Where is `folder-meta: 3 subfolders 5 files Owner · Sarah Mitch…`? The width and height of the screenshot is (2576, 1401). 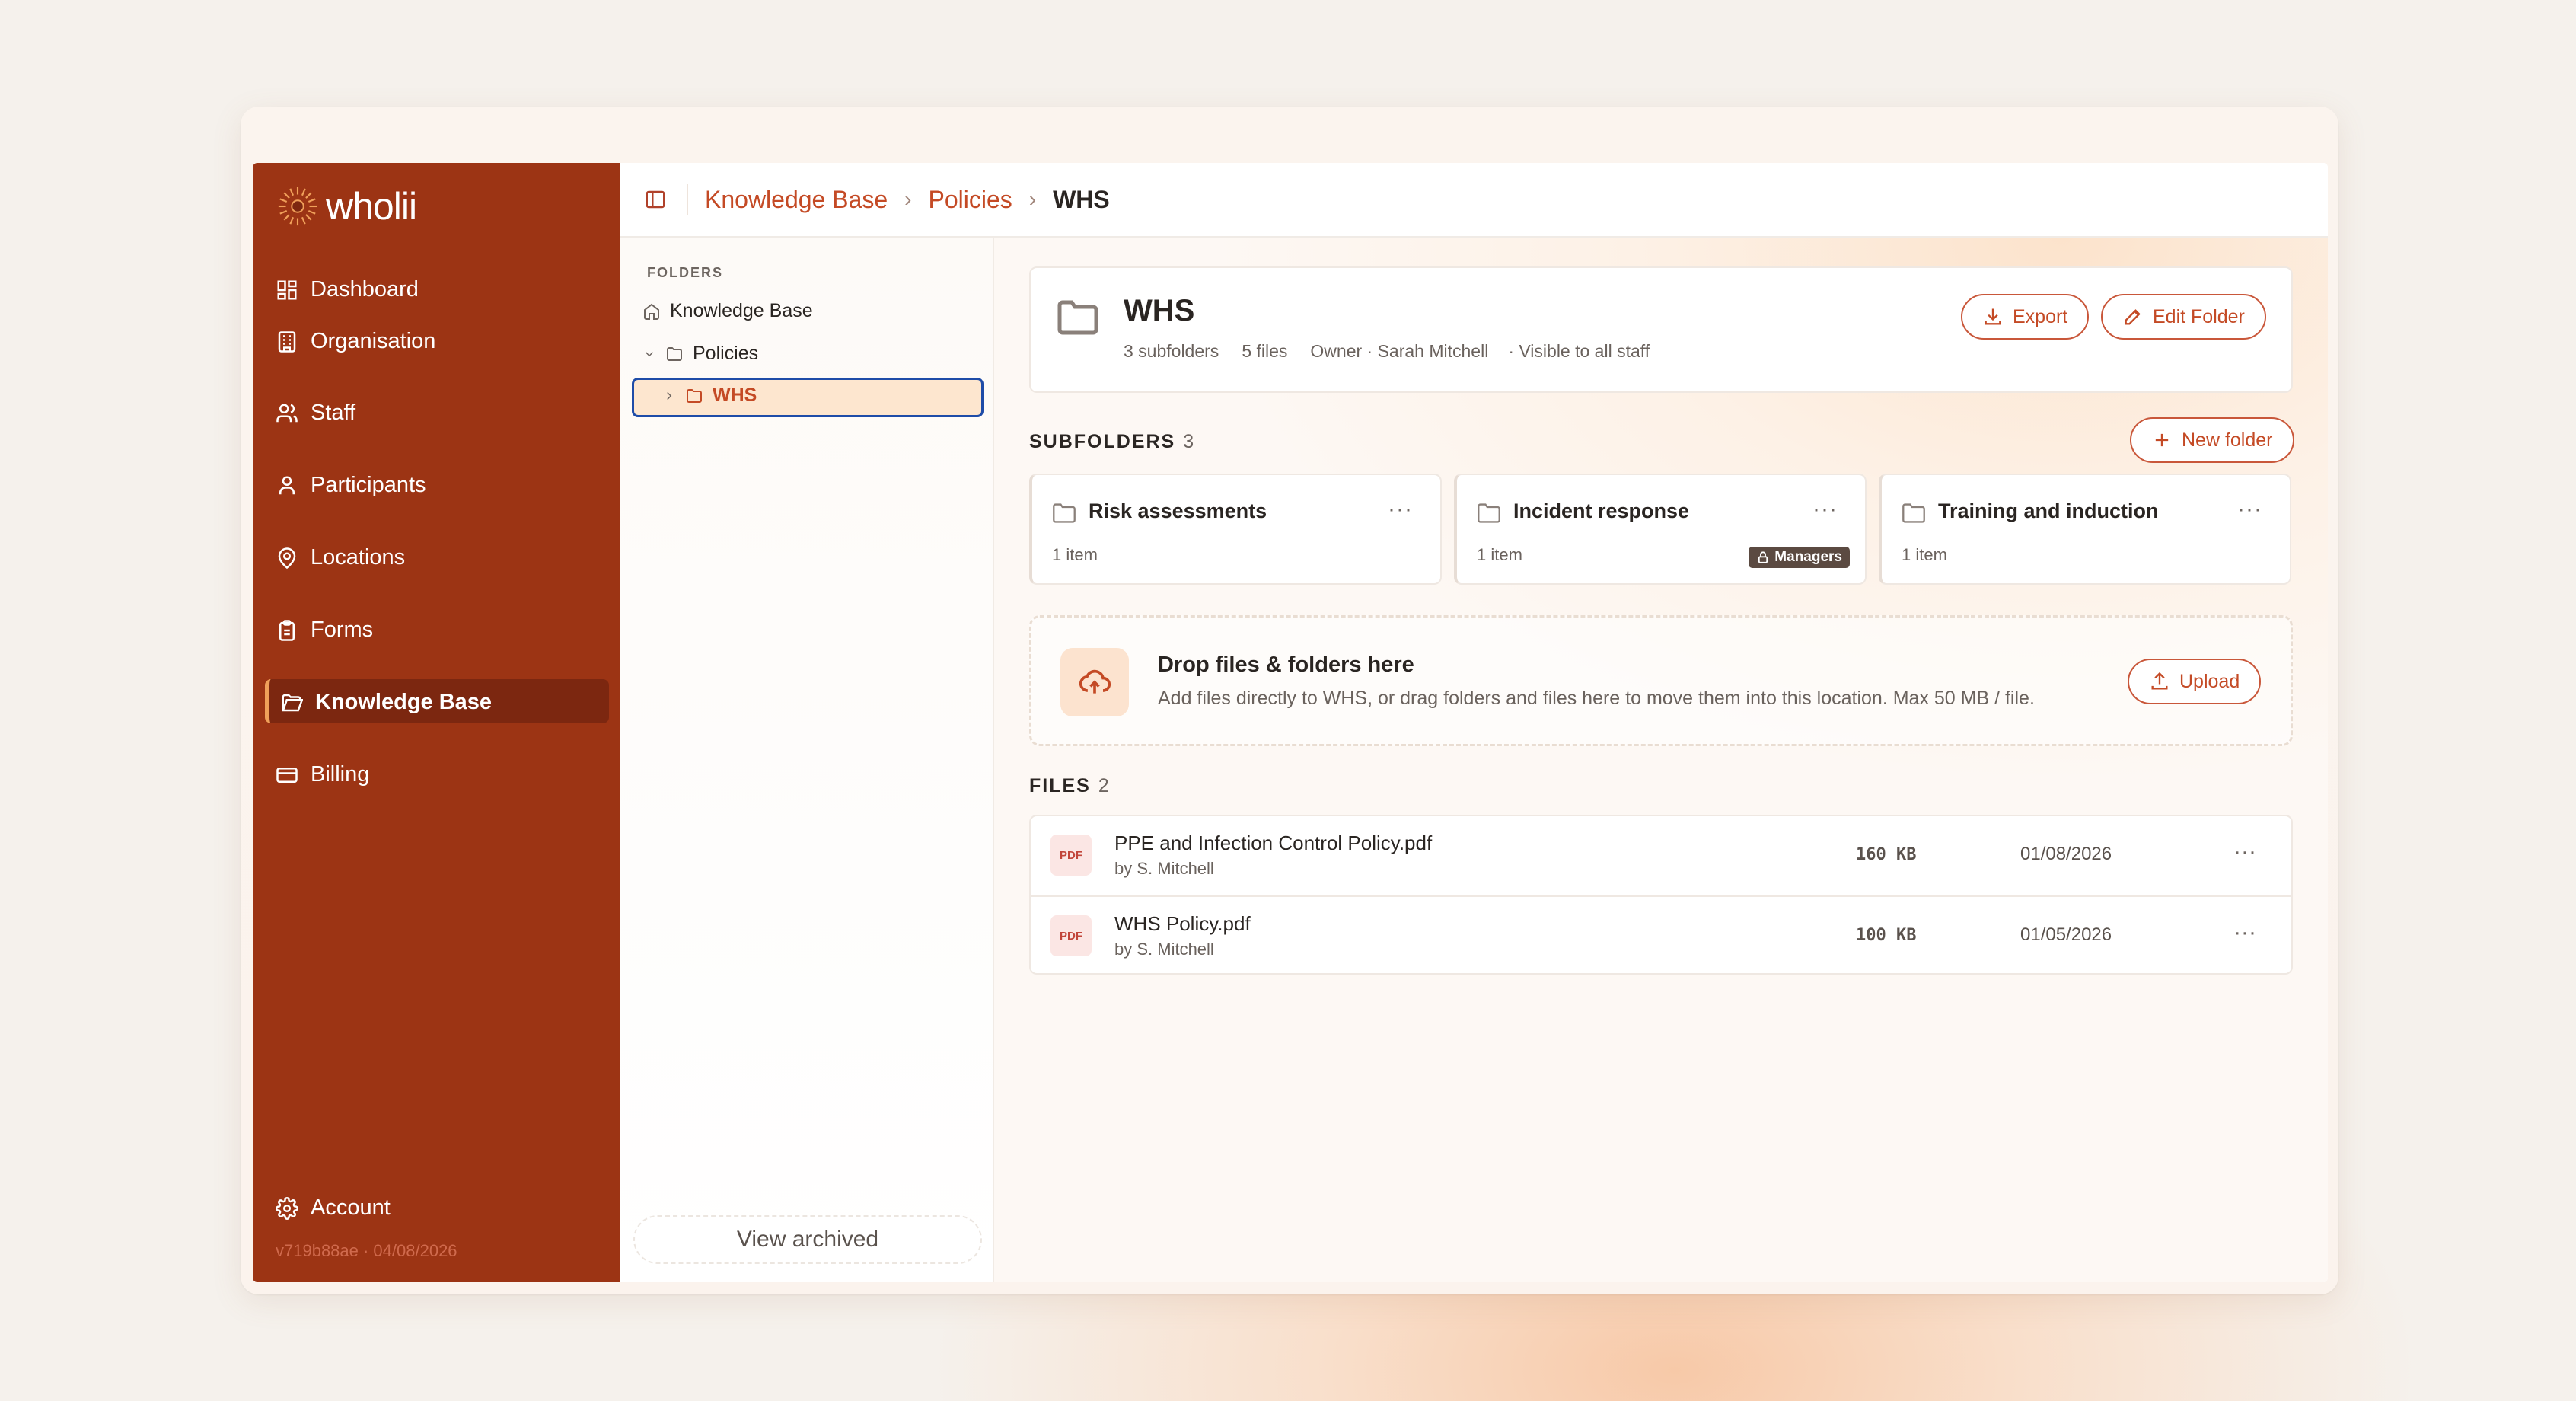 folder-meta: 3 subfolders 5 files Owner · Sarah Mitch… is located at coordinates (1387, 351).